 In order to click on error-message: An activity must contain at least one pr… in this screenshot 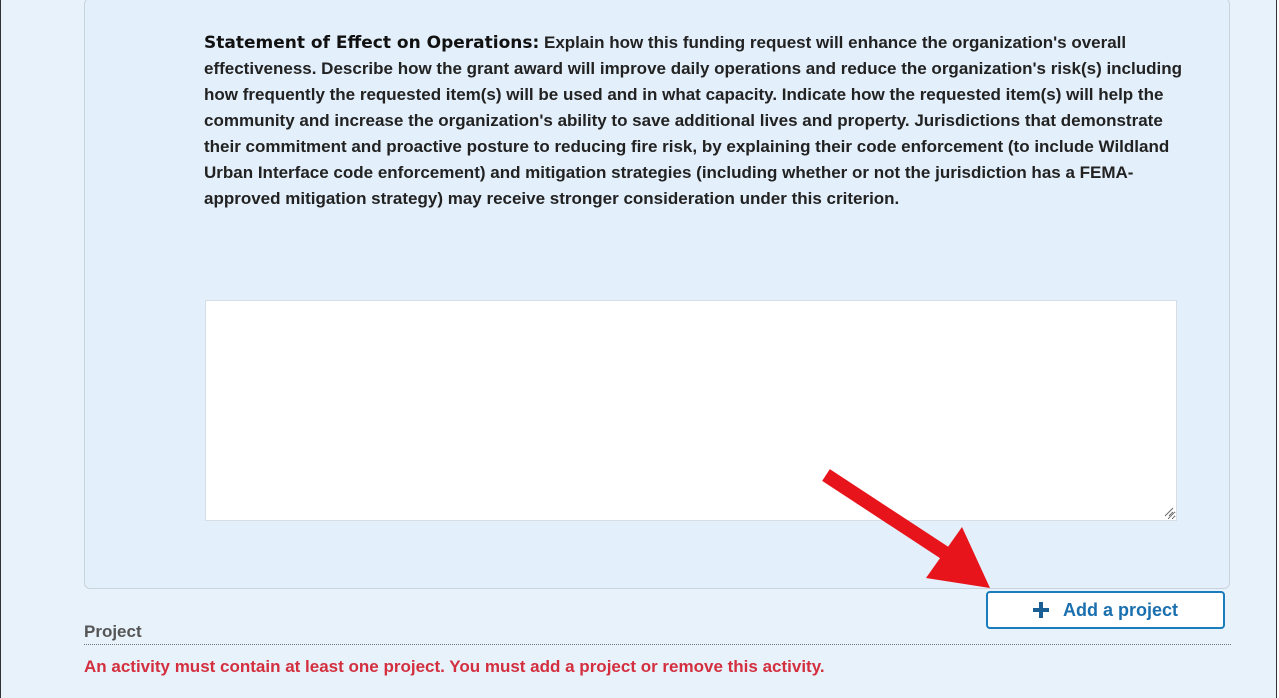, I will do `click(454, 666)`.